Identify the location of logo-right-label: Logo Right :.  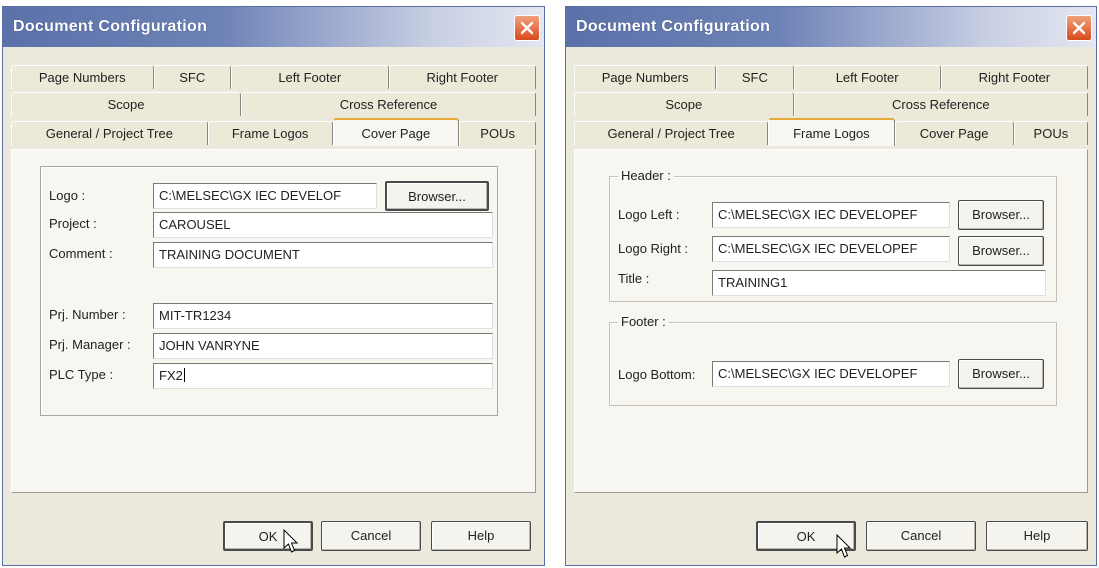
(653, 248).